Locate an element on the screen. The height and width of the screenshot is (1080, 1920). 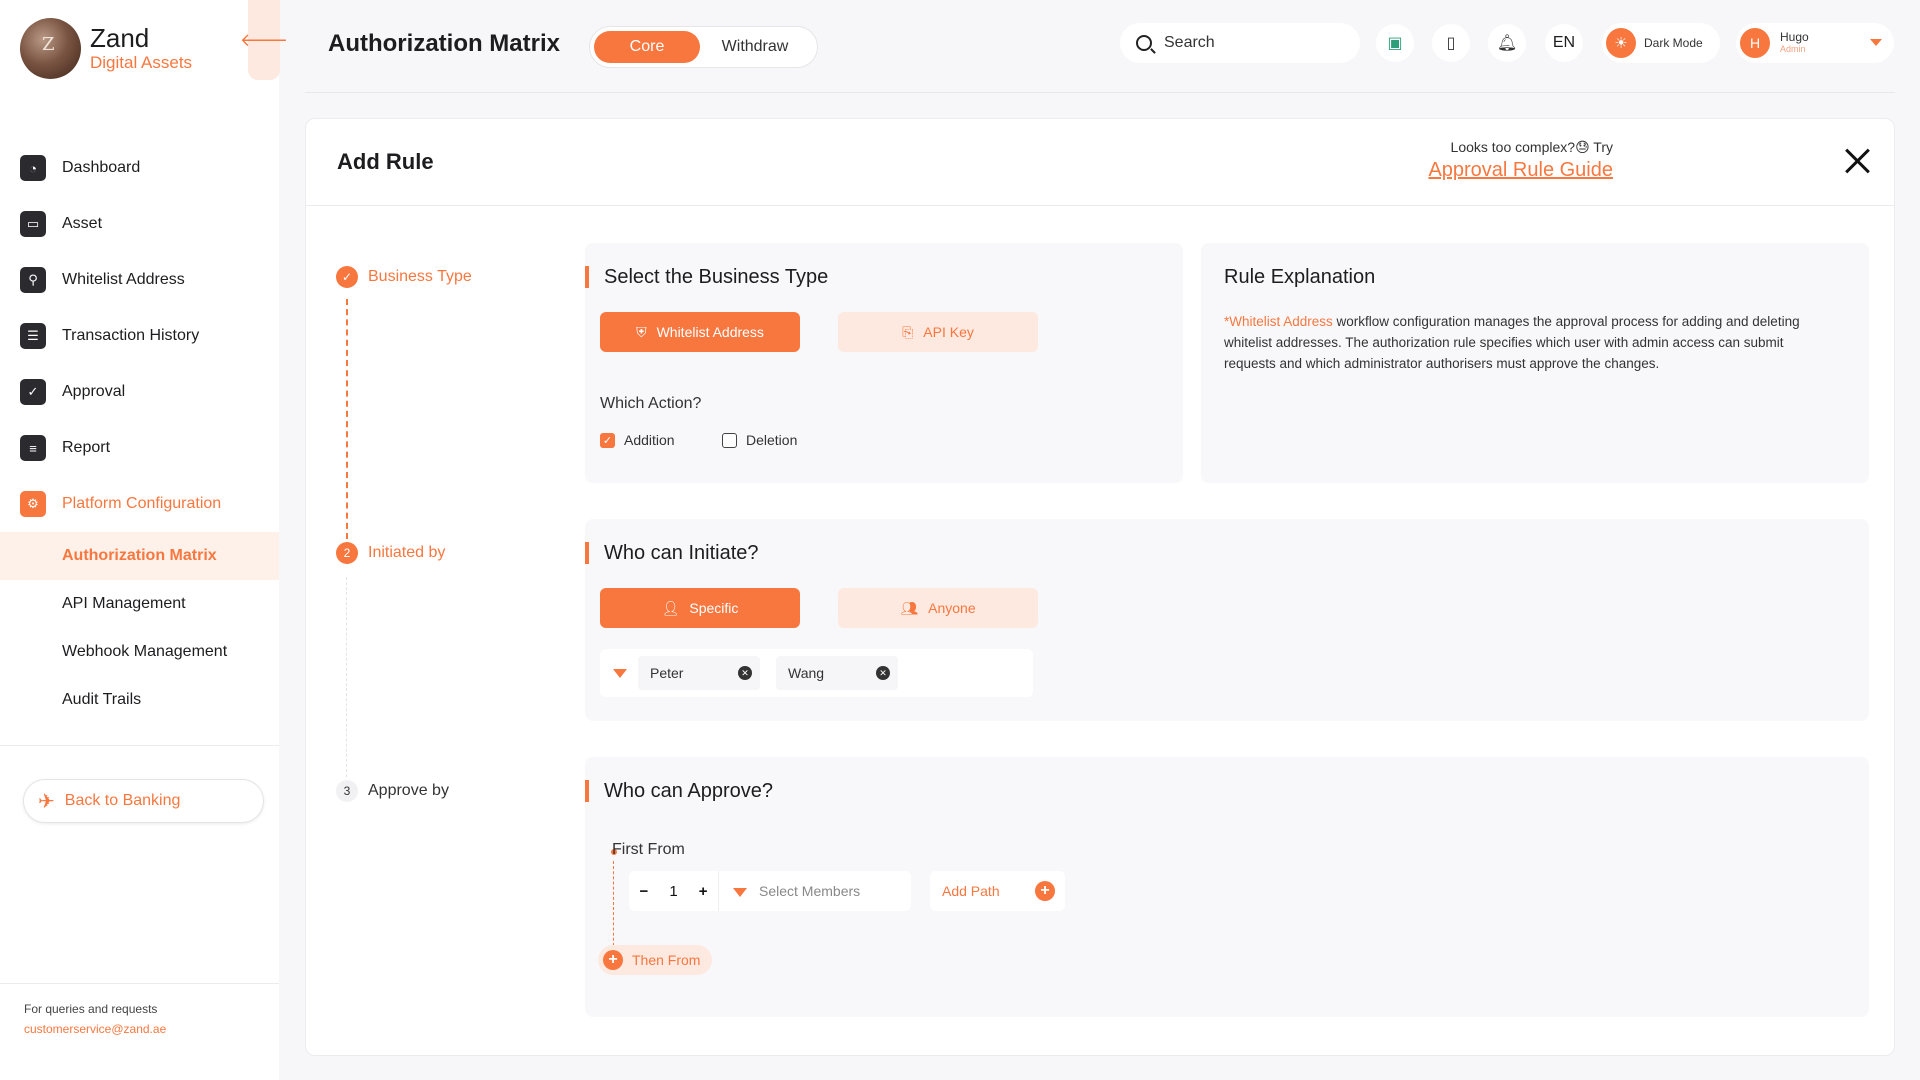
notifications-button: 🔔︎ is located at coordinates (1507, 43).